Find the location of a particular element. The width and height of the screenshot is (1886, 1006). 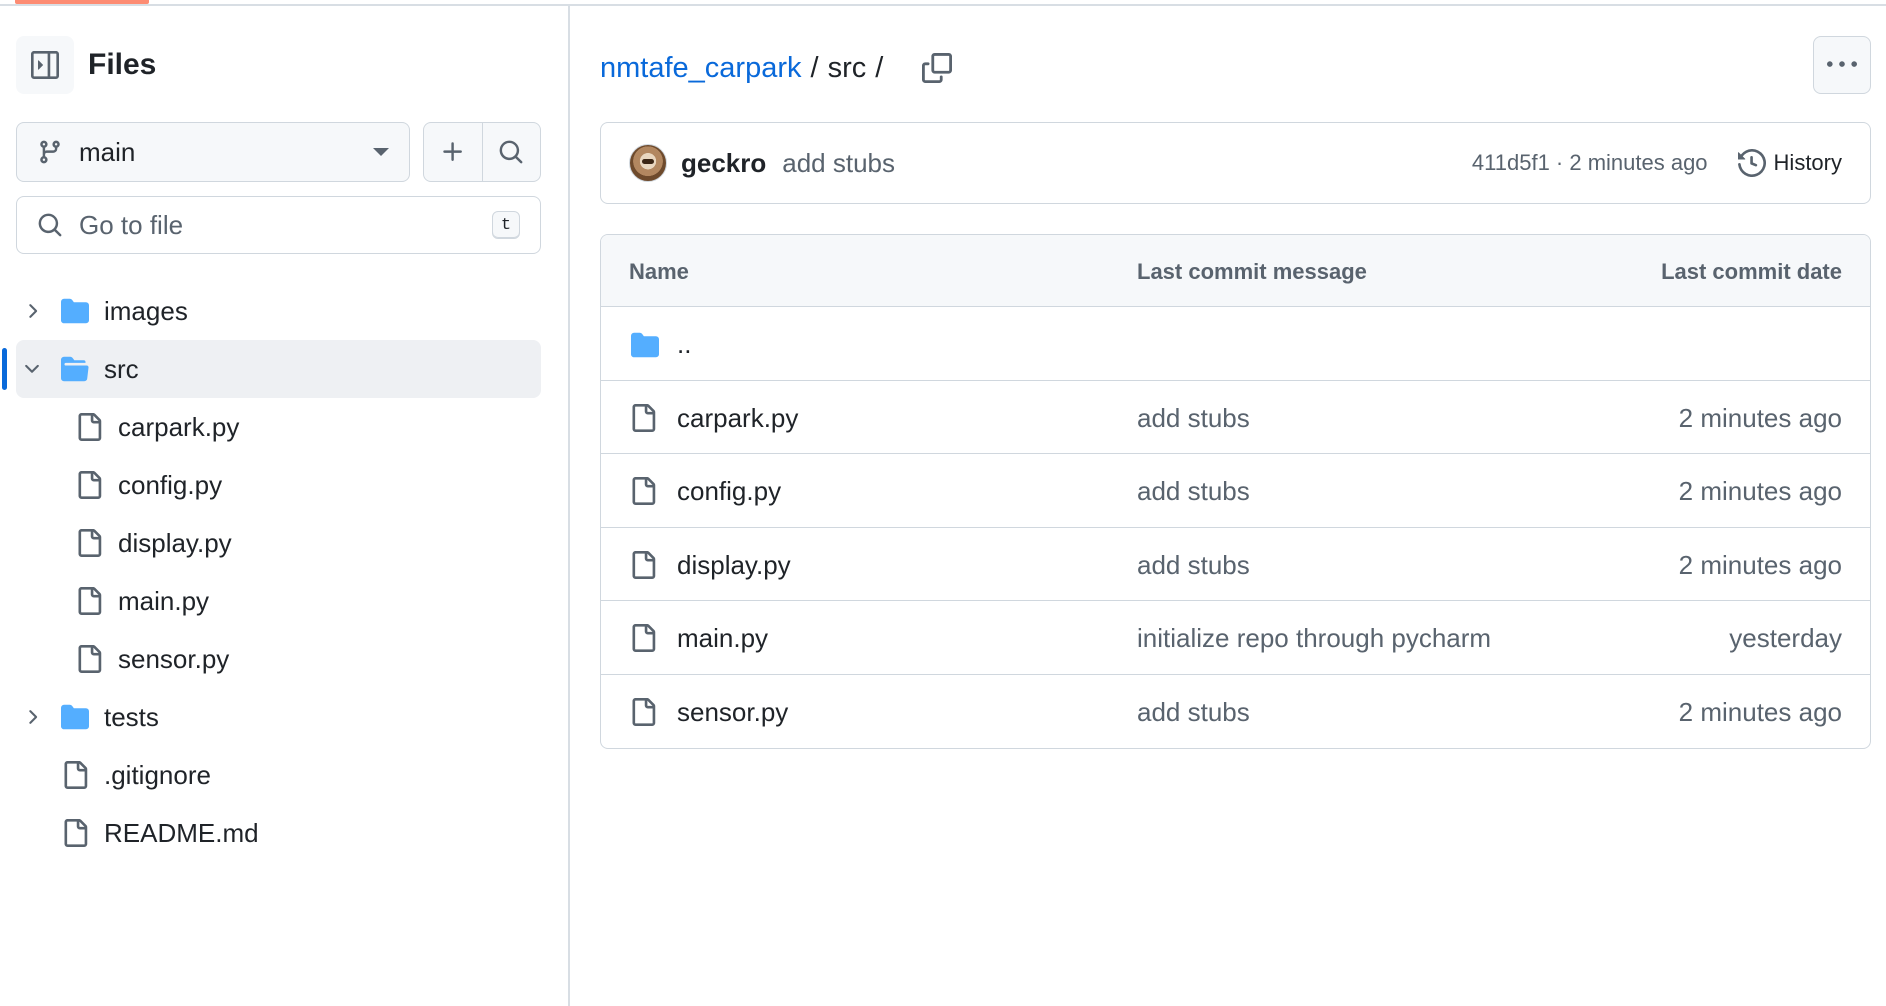

sidebar-collapse-icon is located at coordinates (45, 65).